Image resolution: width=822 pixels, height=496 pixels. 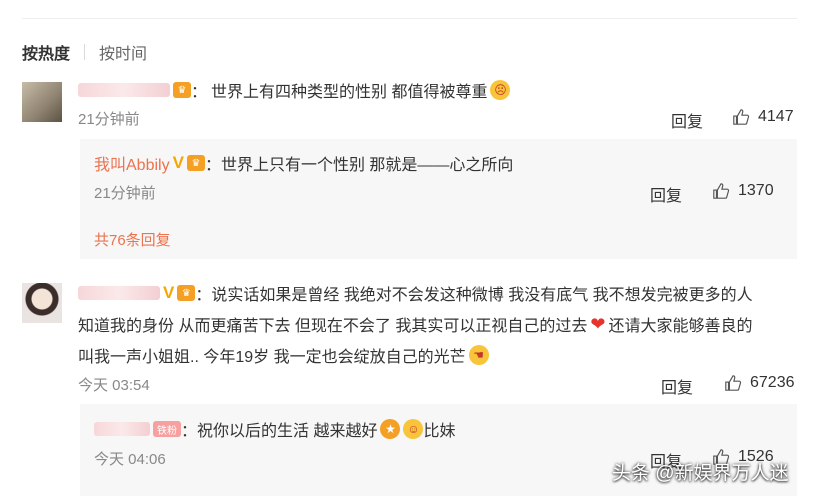 I want to click on kiss-emoji-icon: ☺, so click(x=413, y=429).